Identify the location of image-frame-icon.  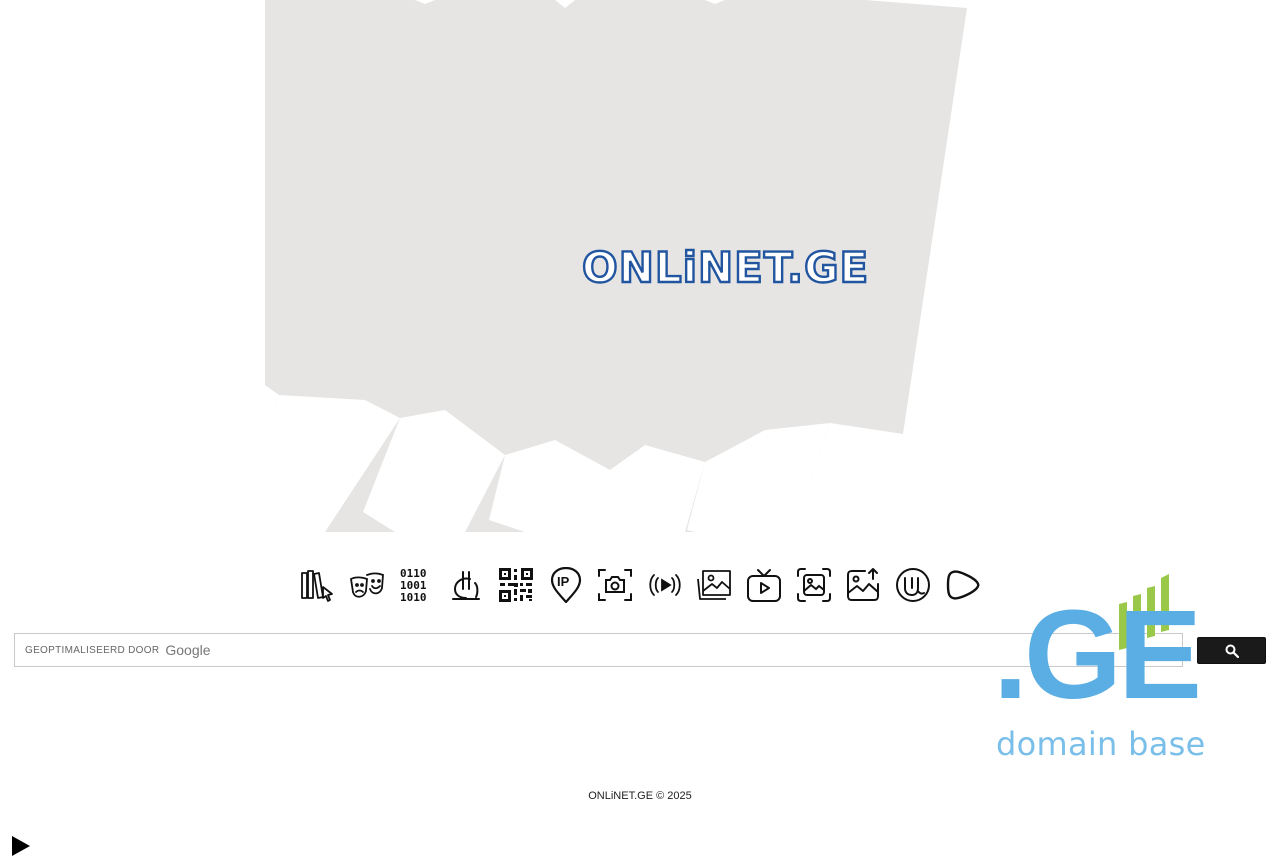
(813, 585).